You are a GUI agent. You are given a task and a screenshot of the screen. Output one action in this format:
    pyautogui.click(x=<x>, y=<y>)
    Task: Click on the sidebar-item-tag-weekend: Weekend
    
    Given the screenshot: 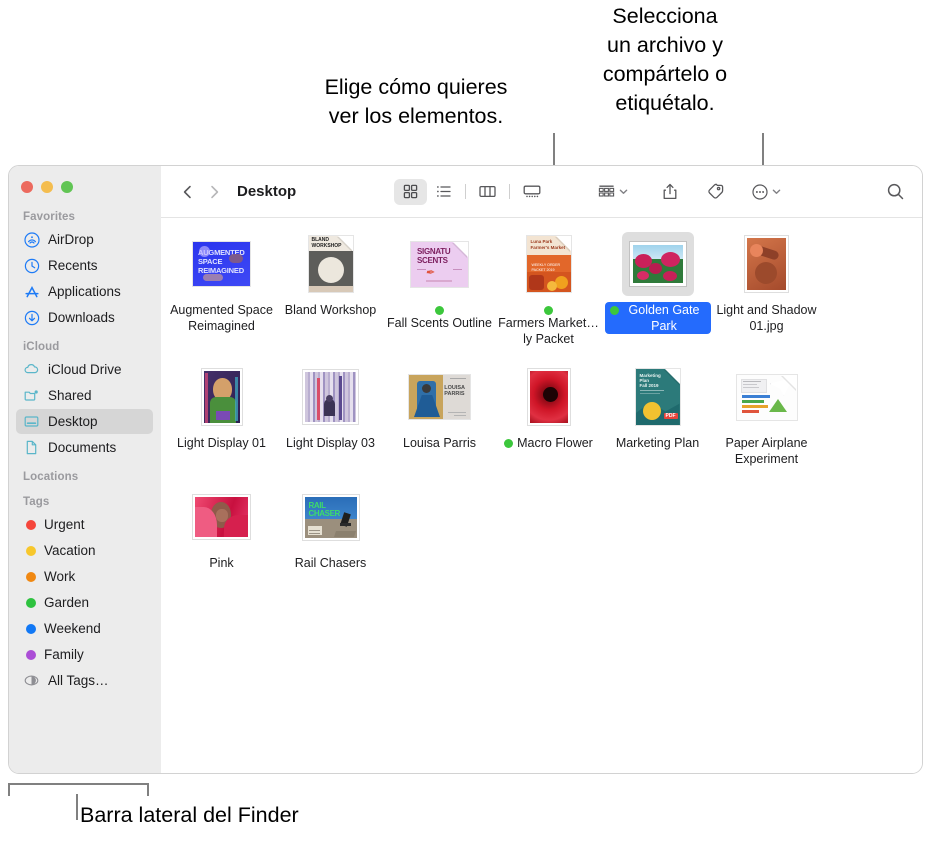 What is the action you would take?
    pyautogui.click(x=84, y=628)
    